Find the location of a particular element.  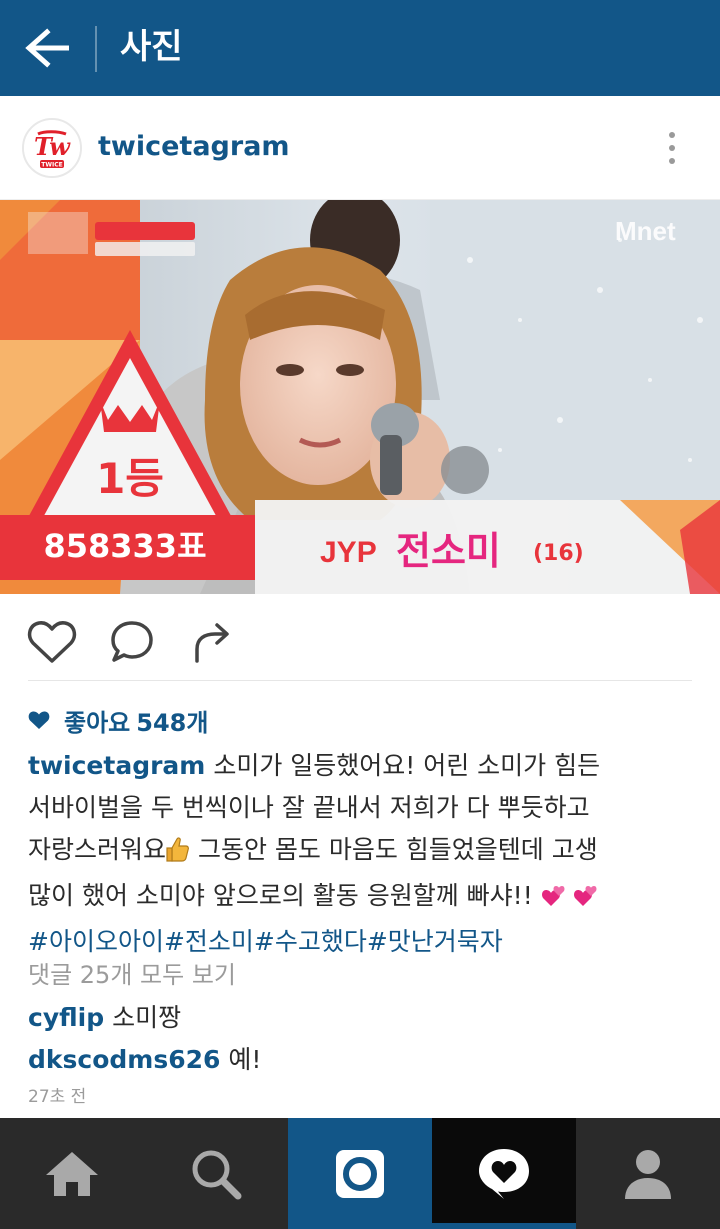

two-hearts-emoji is located at coordinates (569, 900).